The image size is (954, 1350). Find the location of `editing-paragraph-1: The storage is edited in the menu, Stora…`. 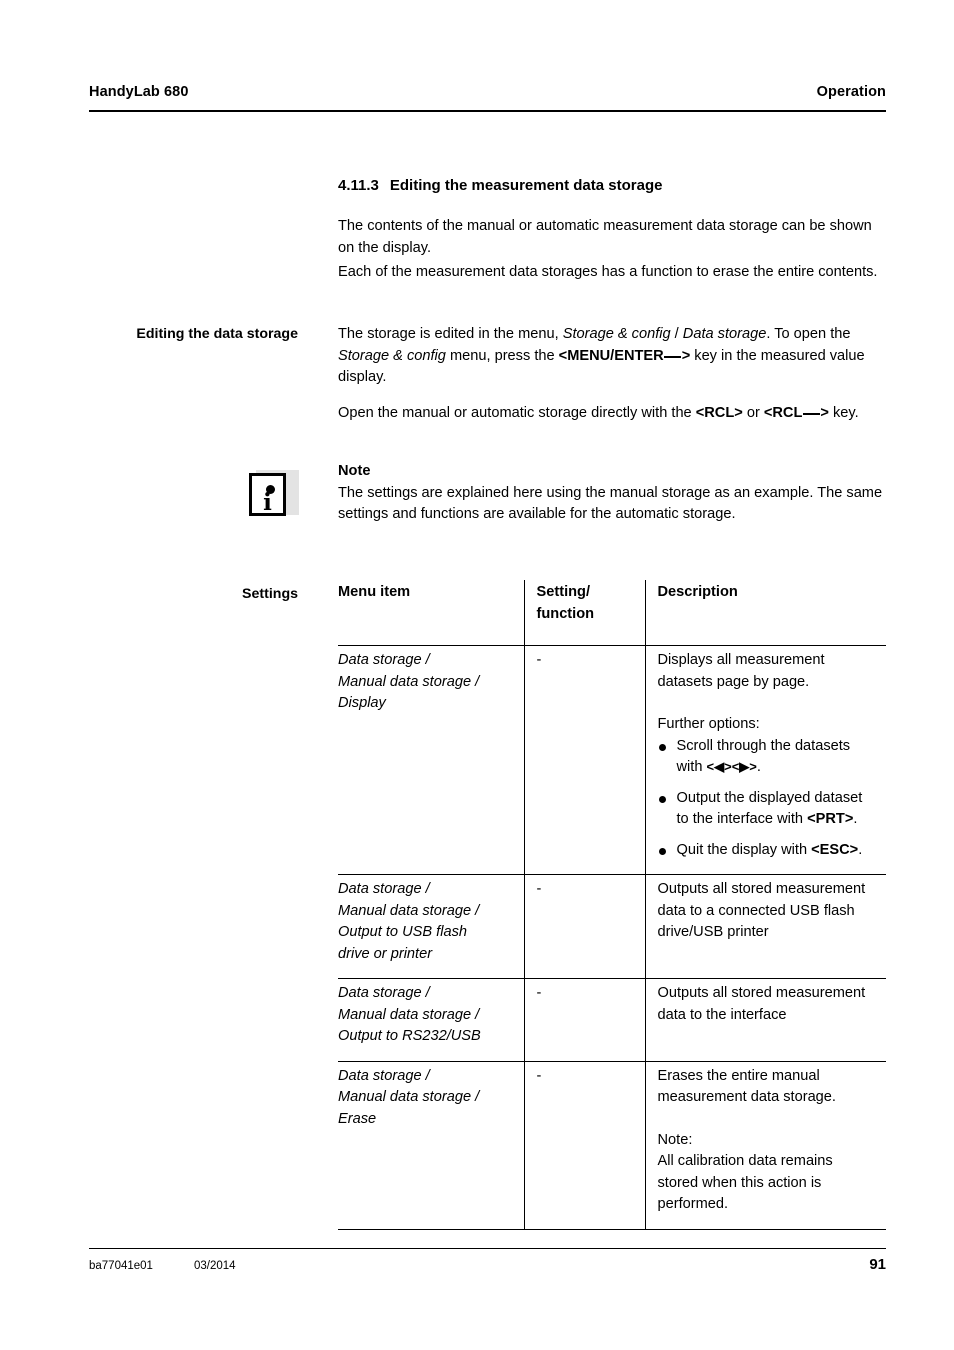

editing-paragraph-1: The storage is edited in the menu, Stora… is located at coordinates (612, 356).